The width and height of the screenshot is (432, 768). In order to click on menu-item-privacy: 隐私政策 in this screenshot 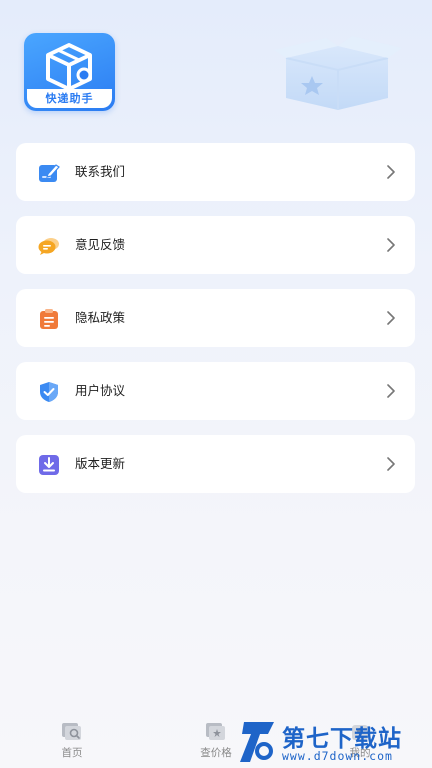, I will do `click(215, 318)`.